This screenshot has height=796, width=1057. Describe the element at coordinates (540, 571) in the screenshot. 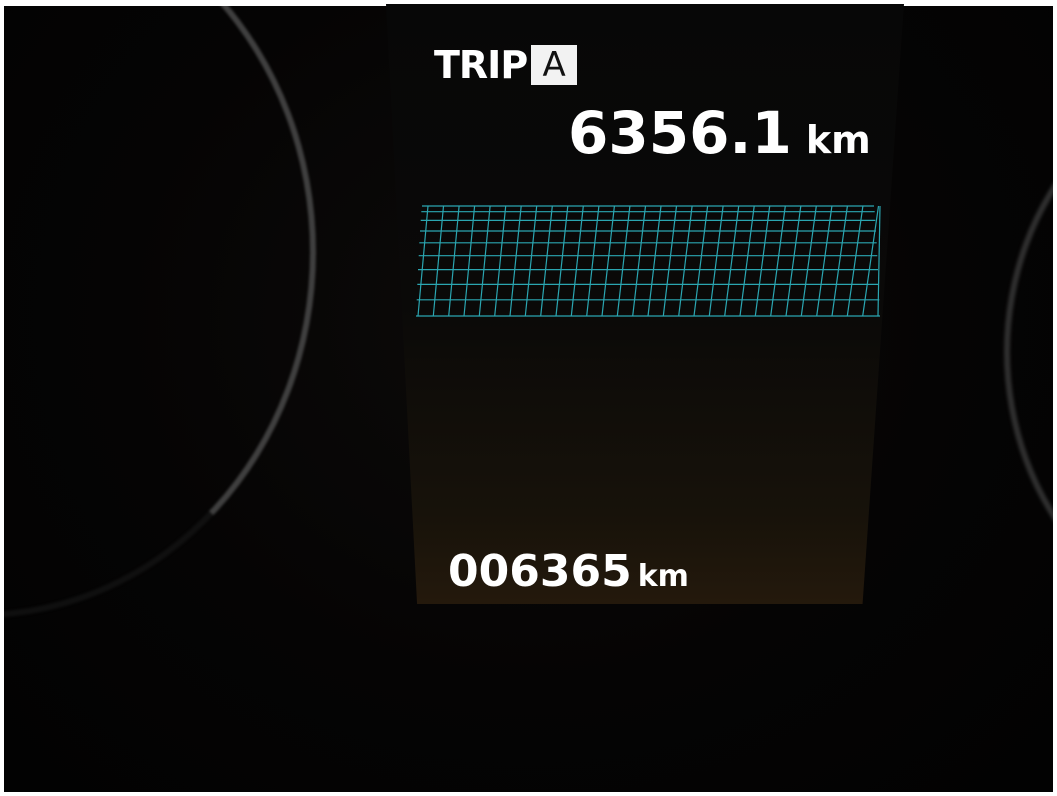

I see `odometer-value: 006365` at that location.